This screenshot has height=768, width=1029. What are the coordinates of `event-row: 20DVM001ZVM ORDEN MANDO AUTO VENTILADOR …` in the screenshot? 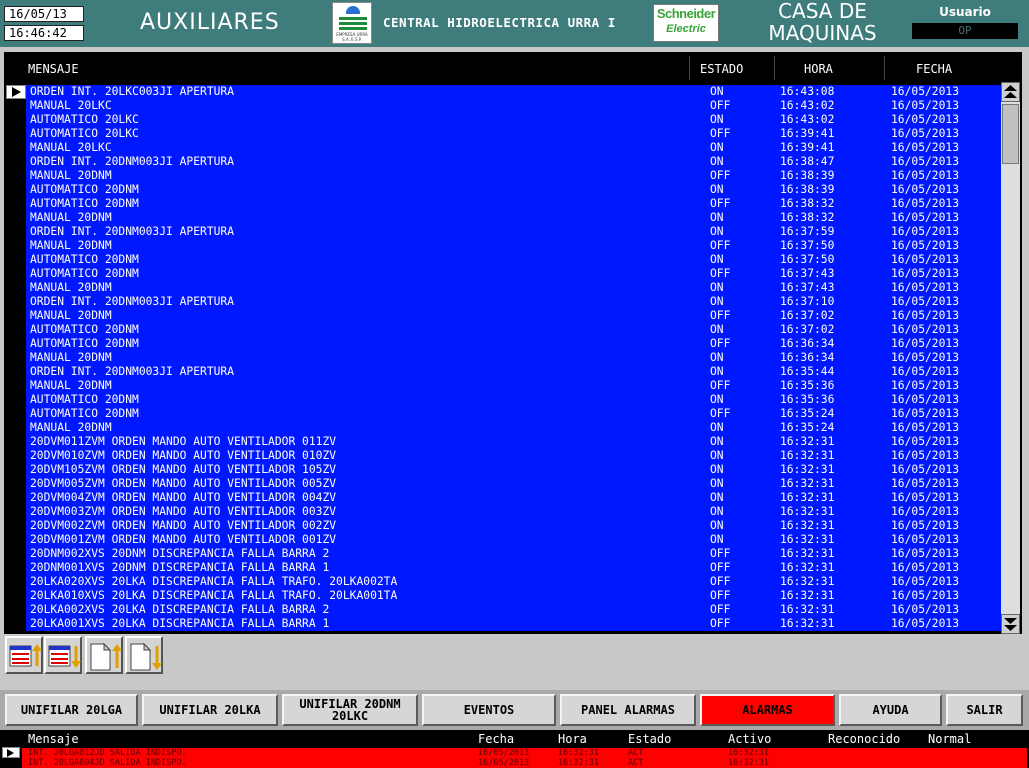 It's located at (513, 540).